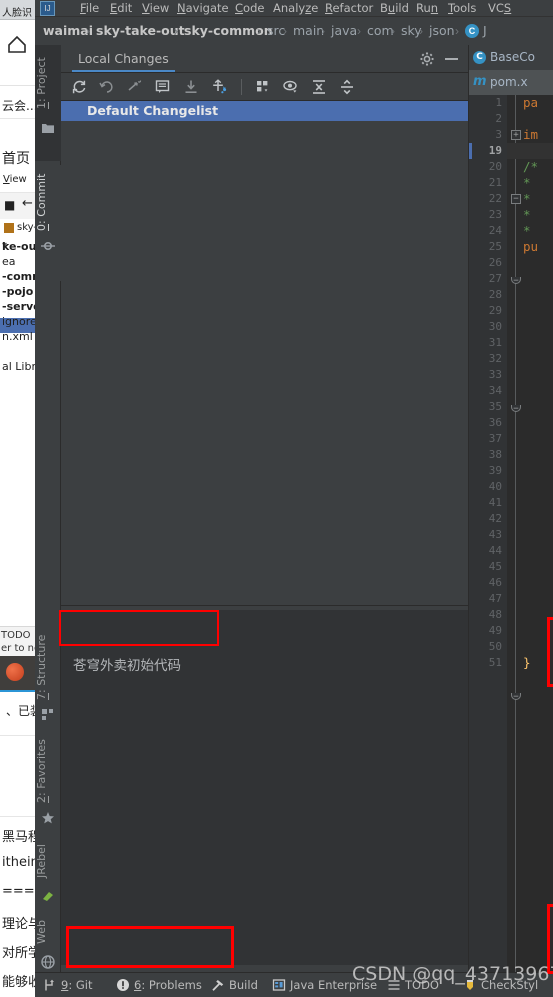  What do you see at coordinates (264, 111) in the screenshot?
I see `changelist-row: Default Changelist` at bounding box center [264, 111].